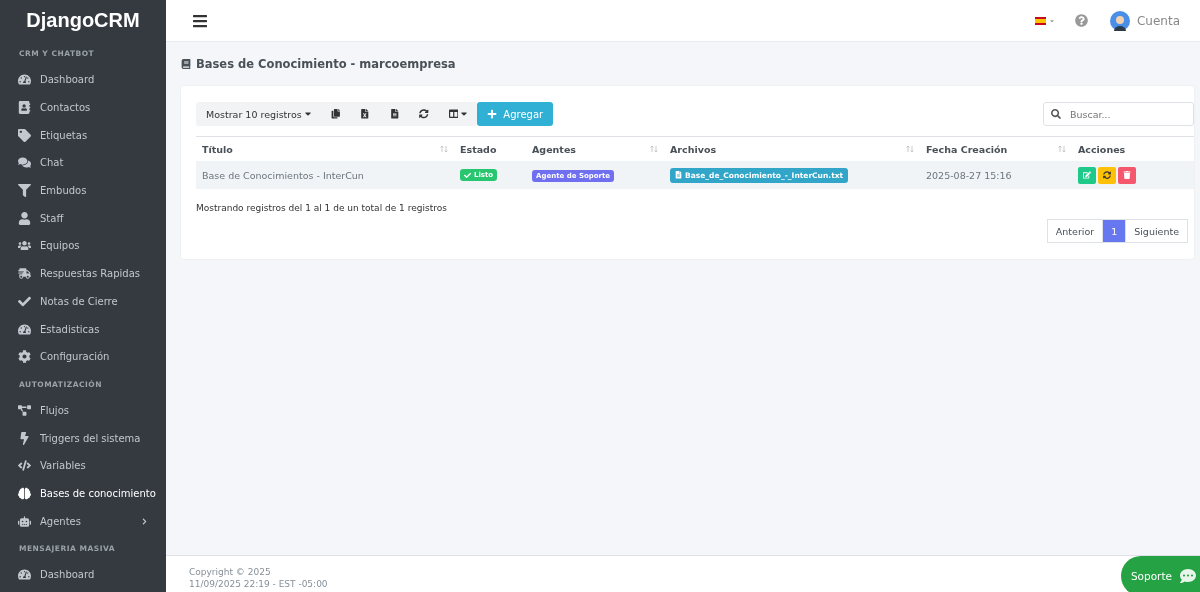 The image size is (1200, 592). Describe the element at coordinates (186, 64) in the screenshot. I see `book-icon` at that location.